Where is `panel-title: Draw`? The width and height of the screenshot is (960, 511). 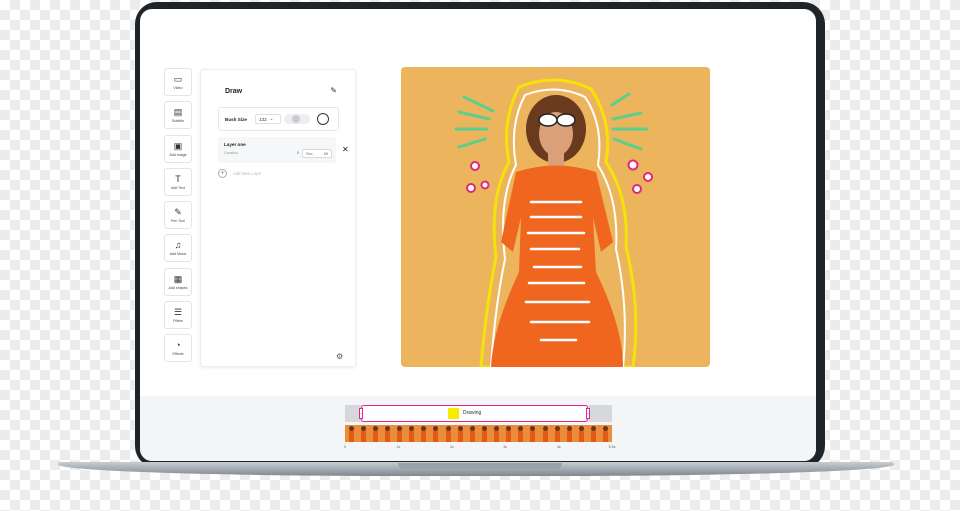 panel-title: Draw is located at coordinates (234, 91).